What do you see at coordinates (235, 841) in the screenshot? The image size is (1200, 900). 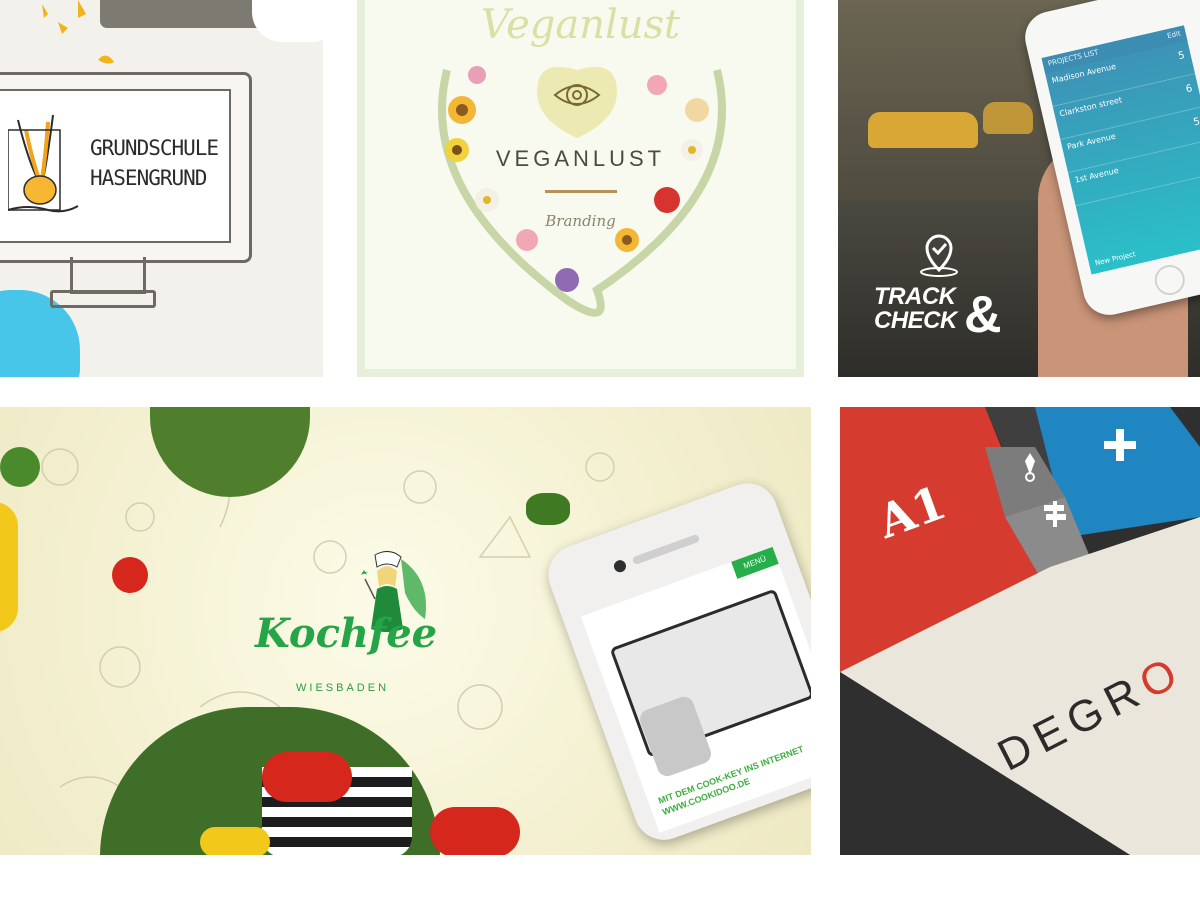 I see `lemon-shape` at bounding box center [235, 841].